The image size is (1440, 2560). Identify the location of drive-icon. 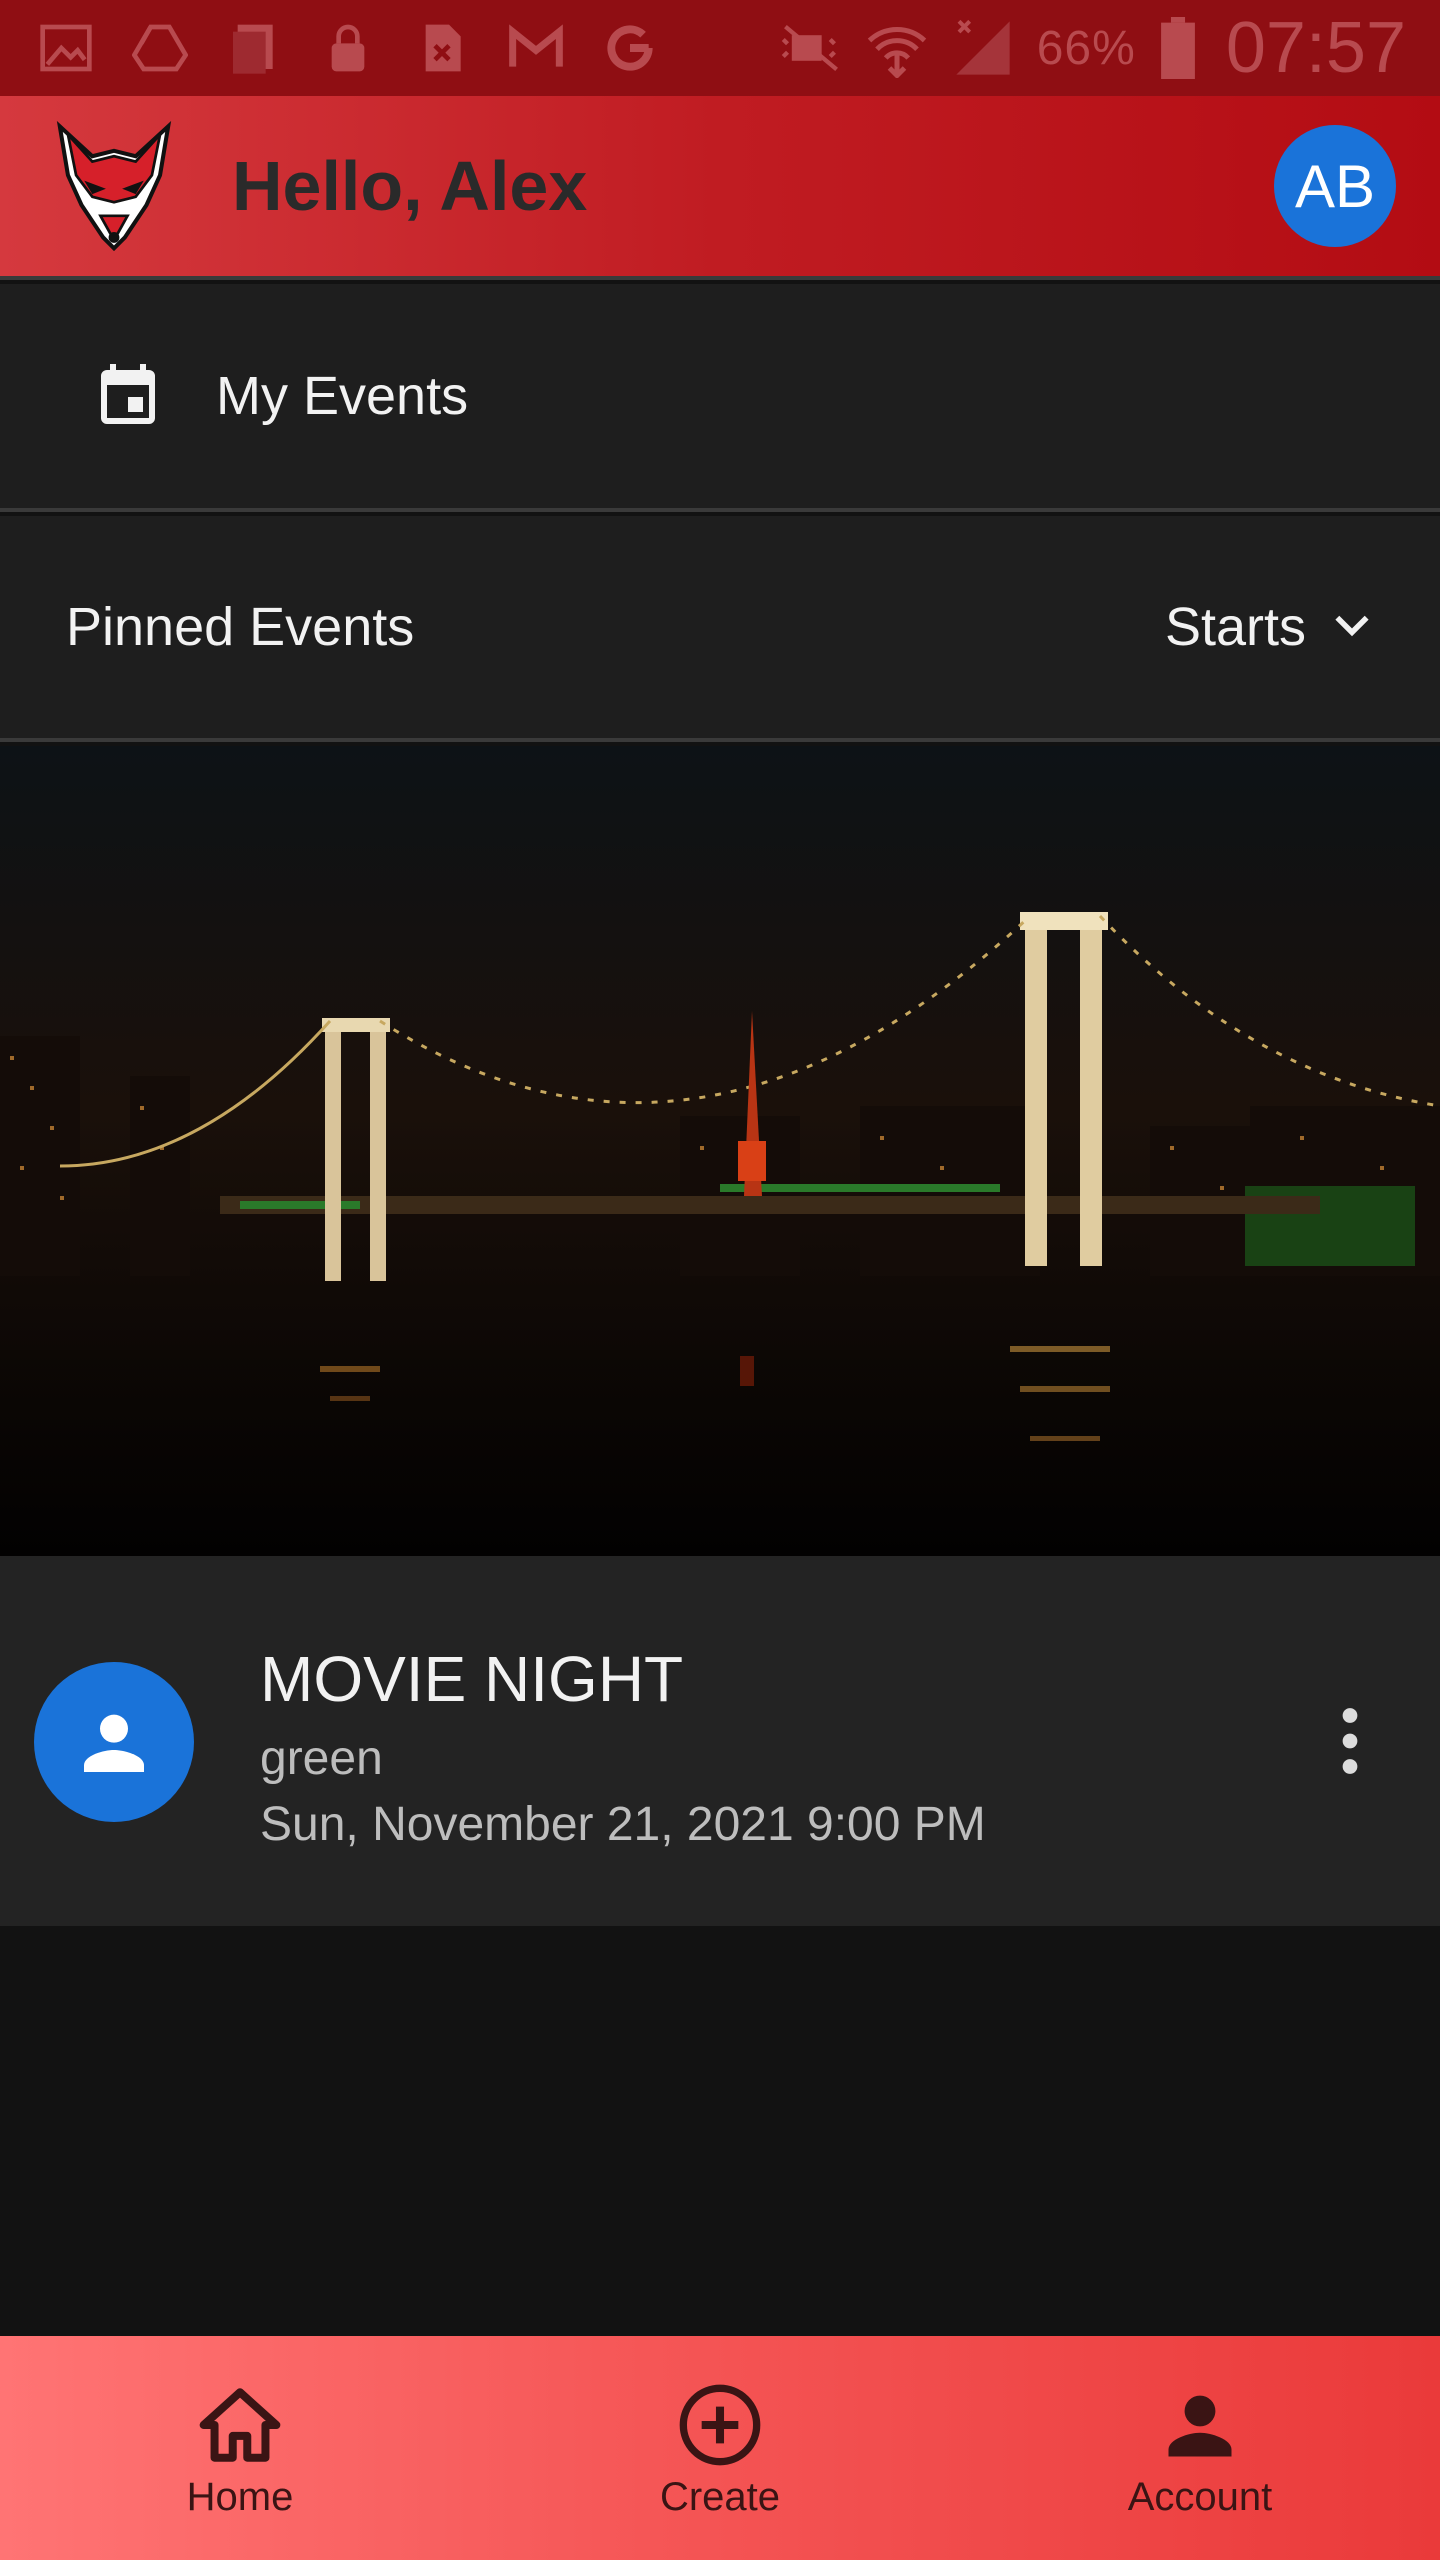
(160, 48).